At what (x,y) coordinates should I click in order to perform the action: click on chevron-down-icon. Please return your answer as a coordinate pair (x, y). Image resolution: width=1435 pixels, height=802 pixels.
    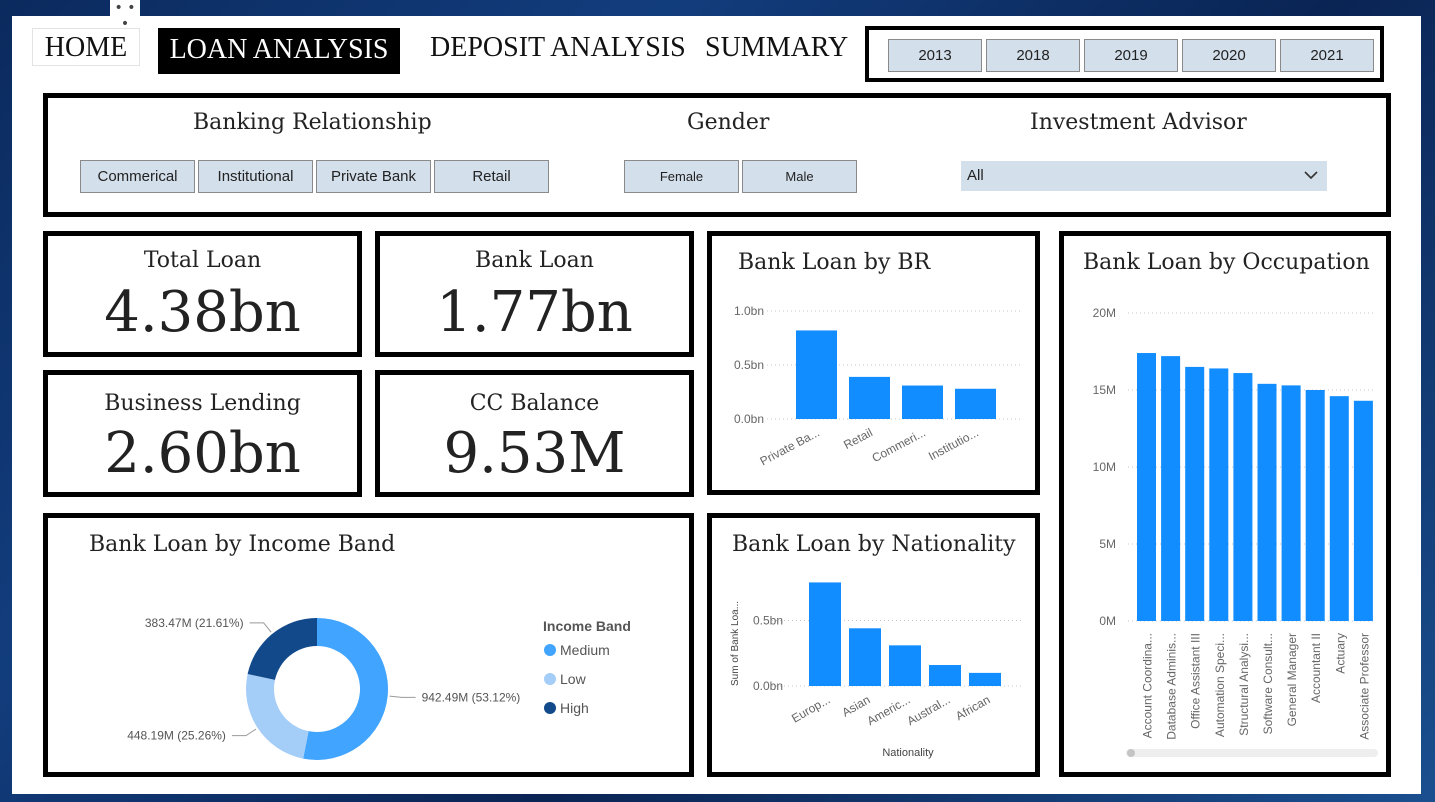
    Looking at the image, I should click on (1311, 181).